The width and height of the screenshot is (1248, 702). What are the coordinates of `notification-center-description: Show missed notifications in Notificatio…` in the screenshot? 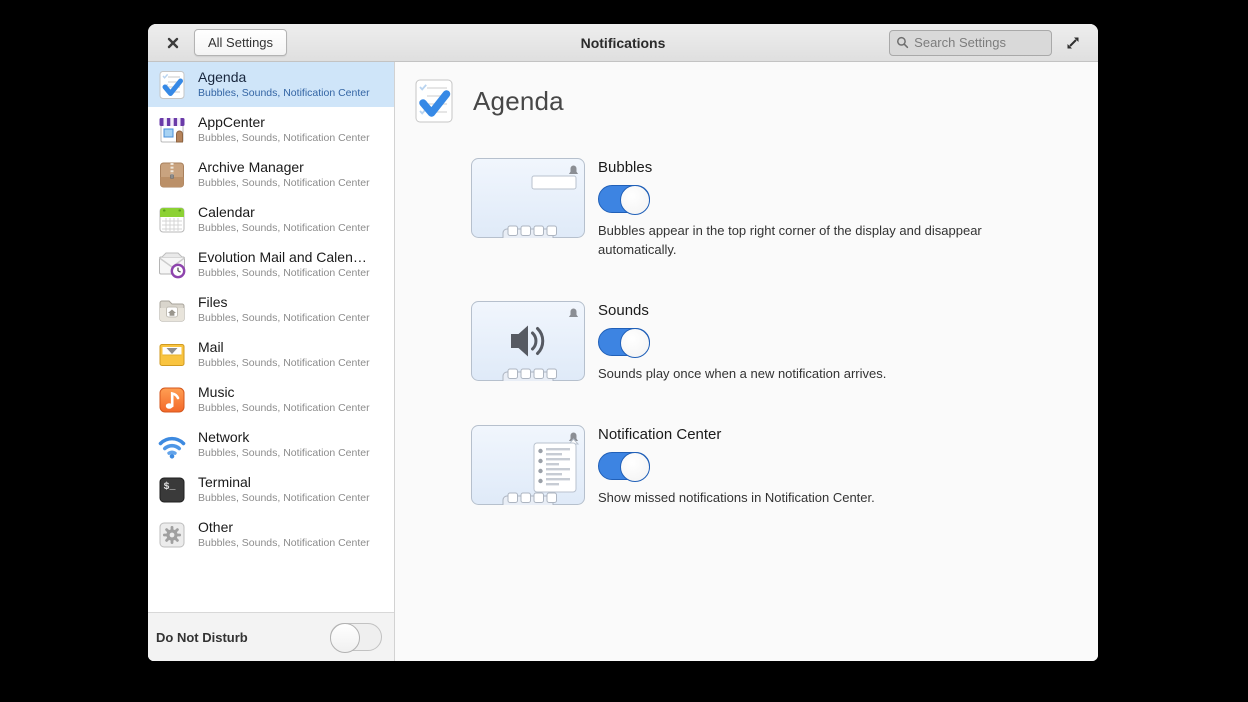 It's located at (736, 497).